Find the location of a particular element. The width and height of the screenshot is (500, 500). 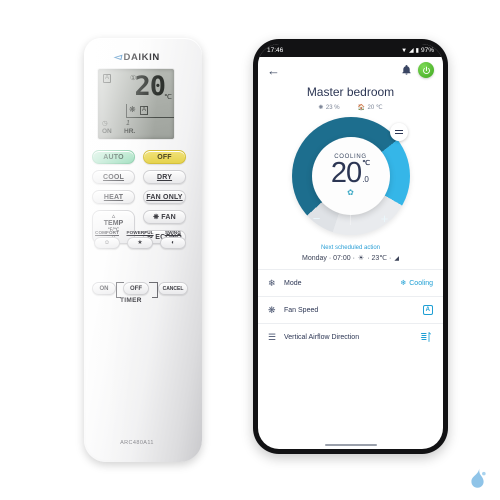

power-button is located at coordinates (426, 70).